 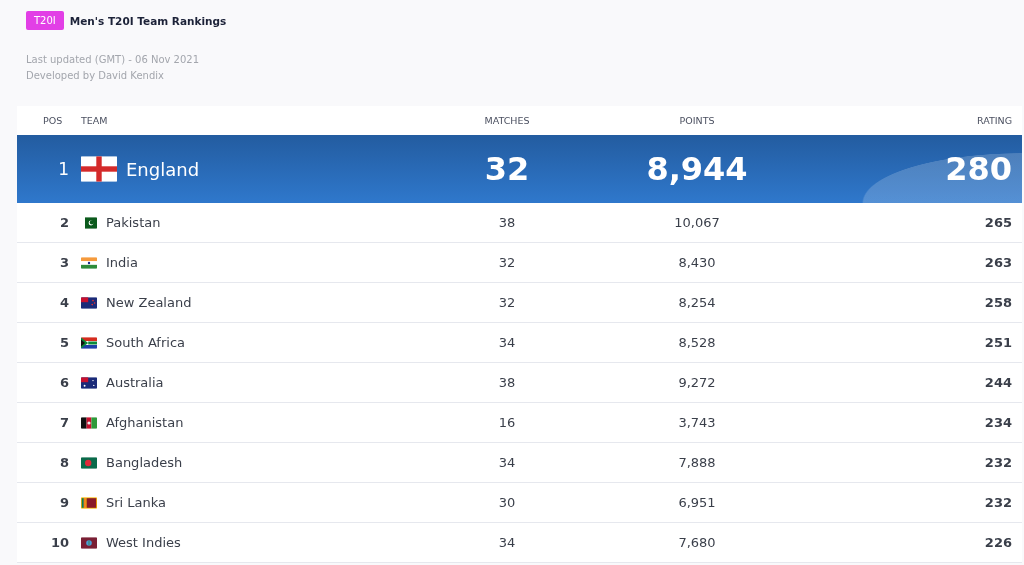 I want to click on points-cell-text: 8,430, so click(x=697, y=262).